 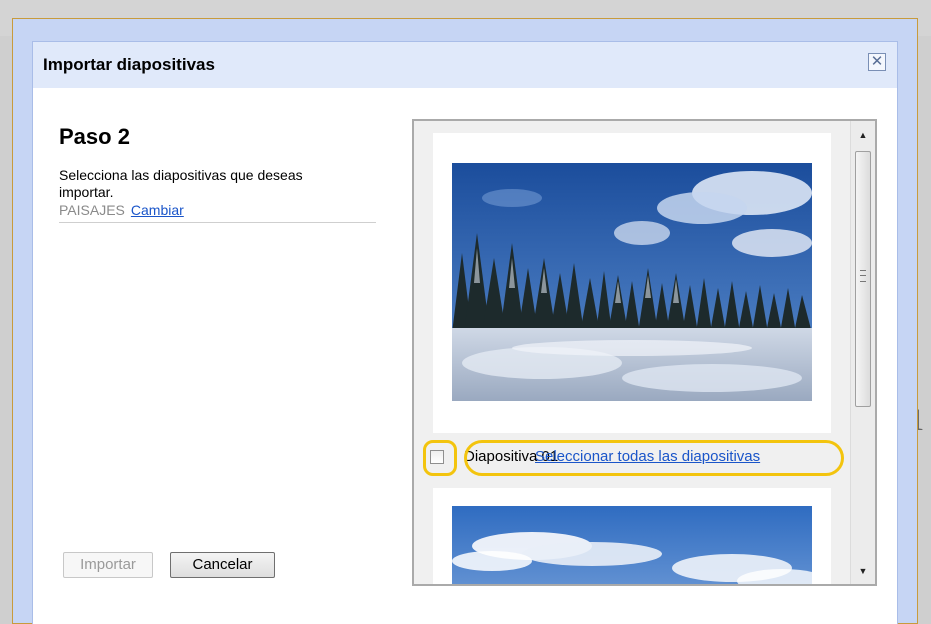 I want to click on close-icon: ✕, so click(x=877, y=61).